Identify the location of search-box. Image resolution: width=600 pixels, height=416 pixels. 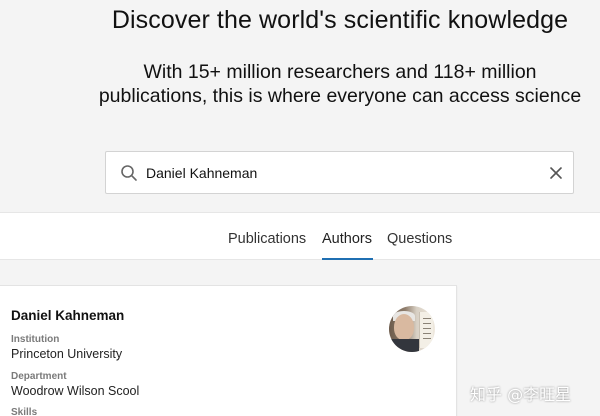
(339, 172).